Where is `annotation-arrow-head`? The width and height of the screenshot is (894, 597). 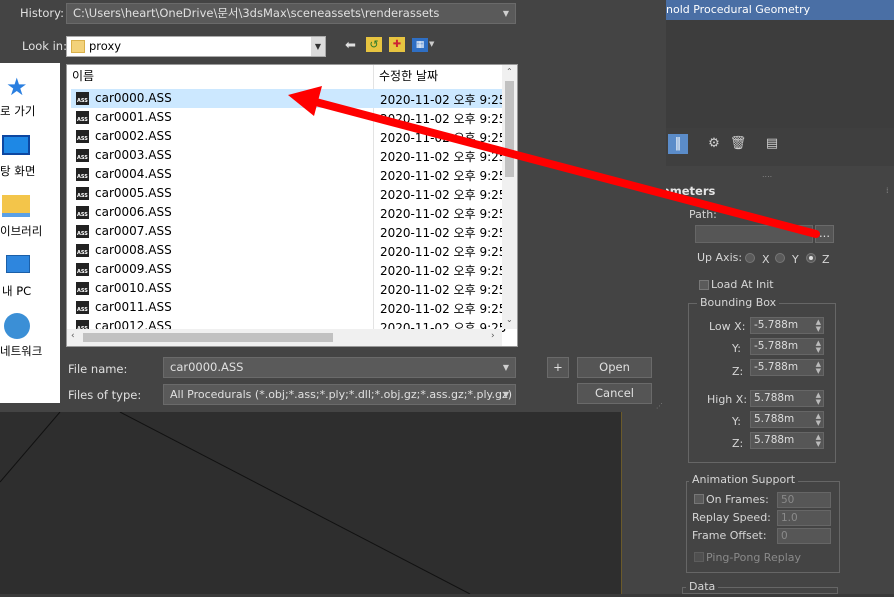
annotation-arrow-head is located at coordinates (305, 101).